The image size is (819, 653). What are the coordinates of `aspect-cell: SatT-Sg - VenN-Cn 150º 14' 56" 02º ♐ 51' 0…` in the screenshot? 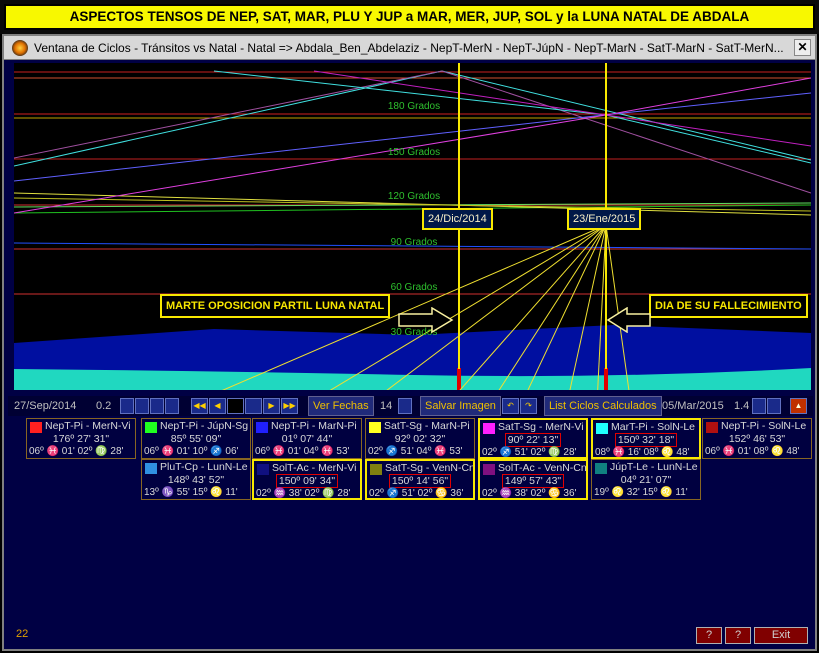 It's located at (420, 479).